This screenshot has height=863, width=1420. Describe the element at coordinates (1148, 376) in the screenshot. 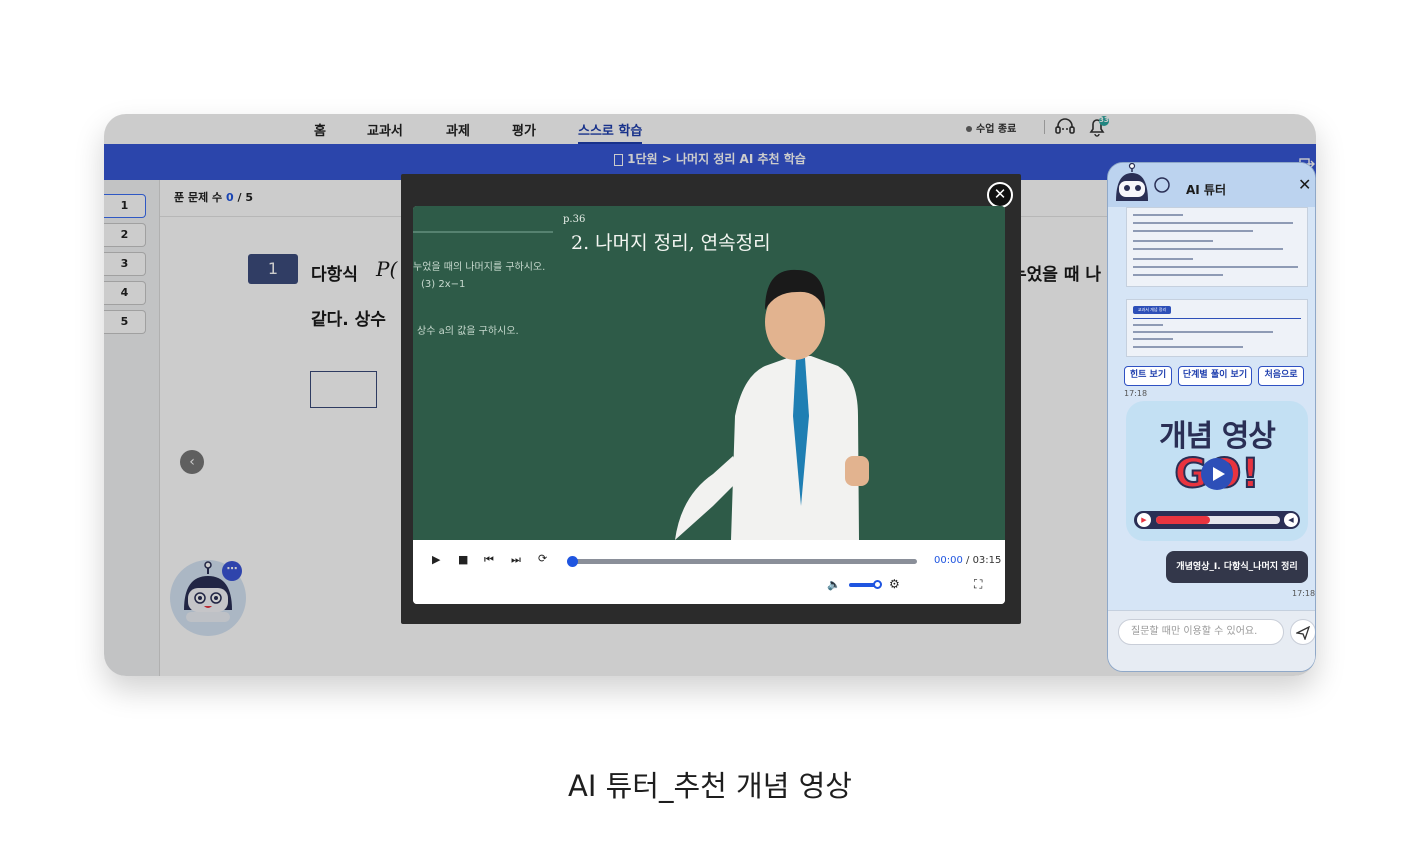

I see `hint-button: 힌트 보기` at that location.